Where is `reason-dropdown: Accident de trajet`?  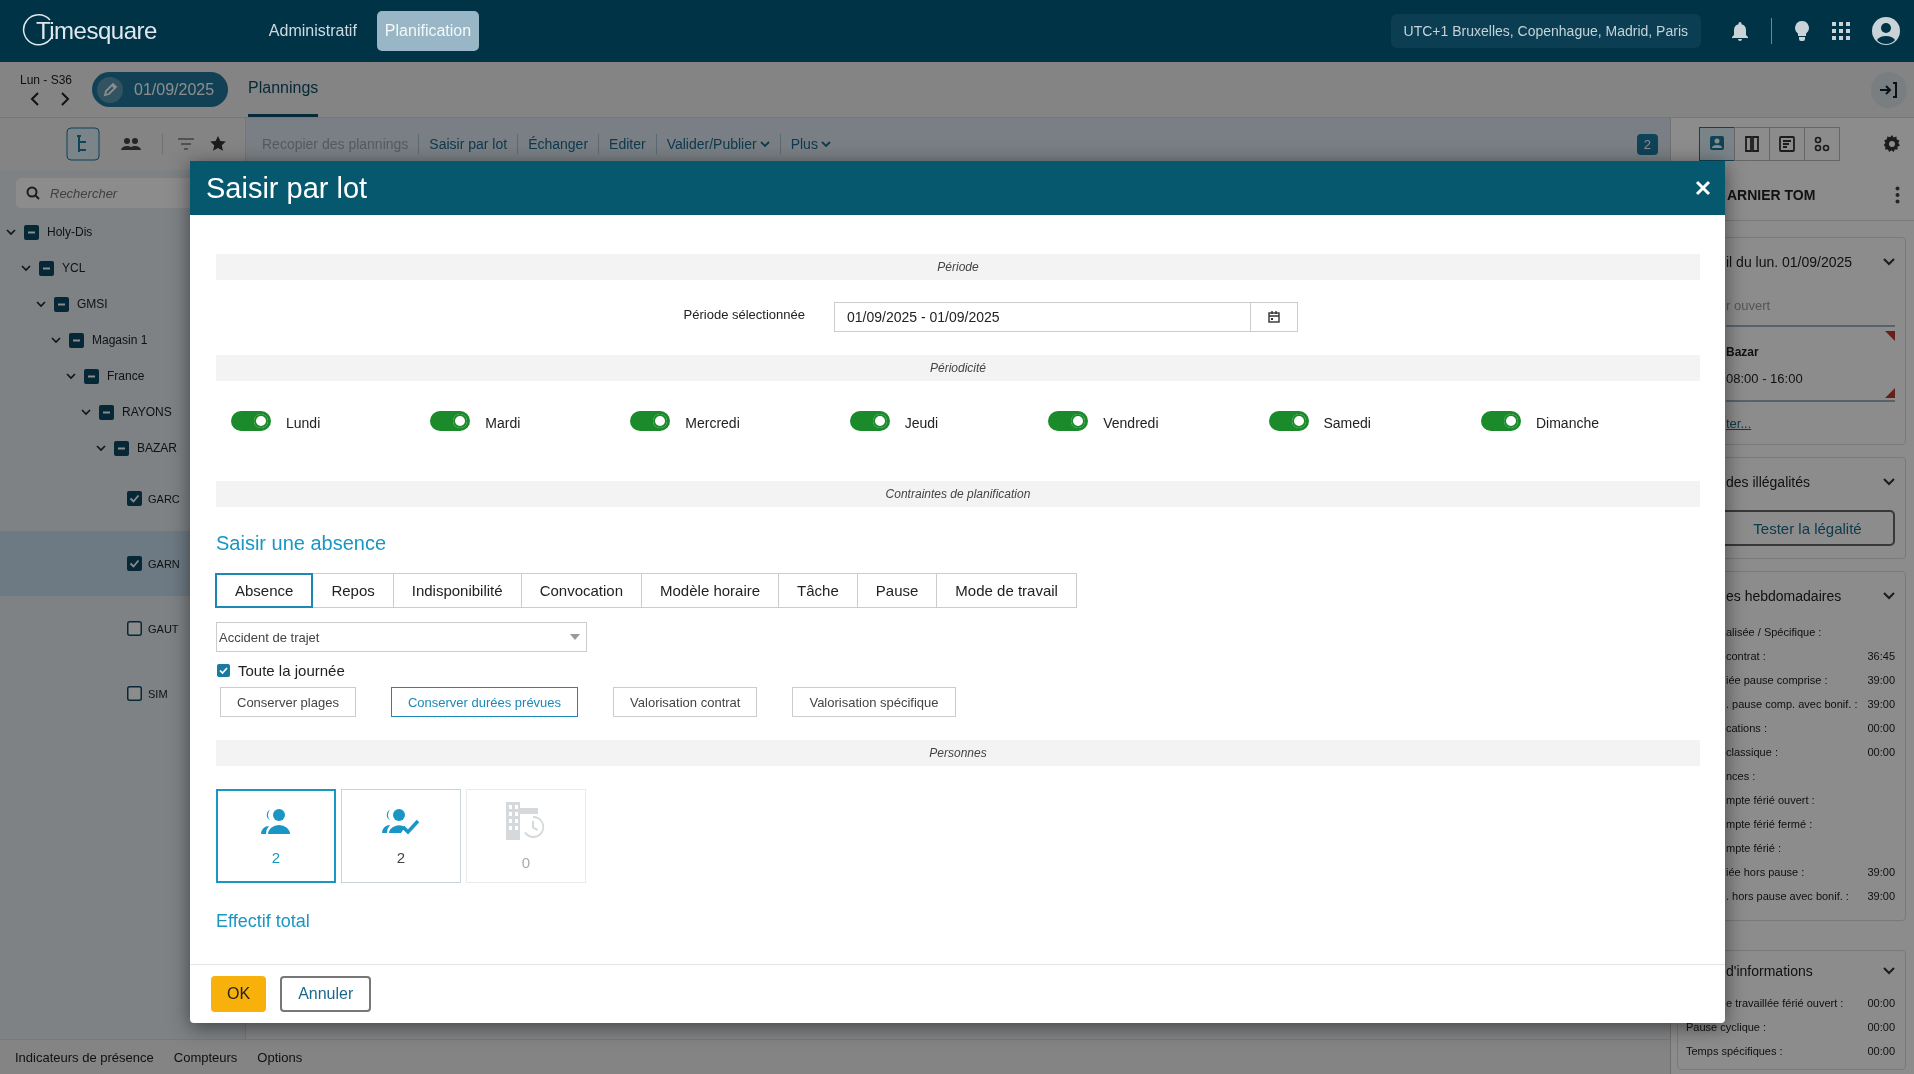
reason-dropdown: Accident de trajet is located at coordinates (401, 637).